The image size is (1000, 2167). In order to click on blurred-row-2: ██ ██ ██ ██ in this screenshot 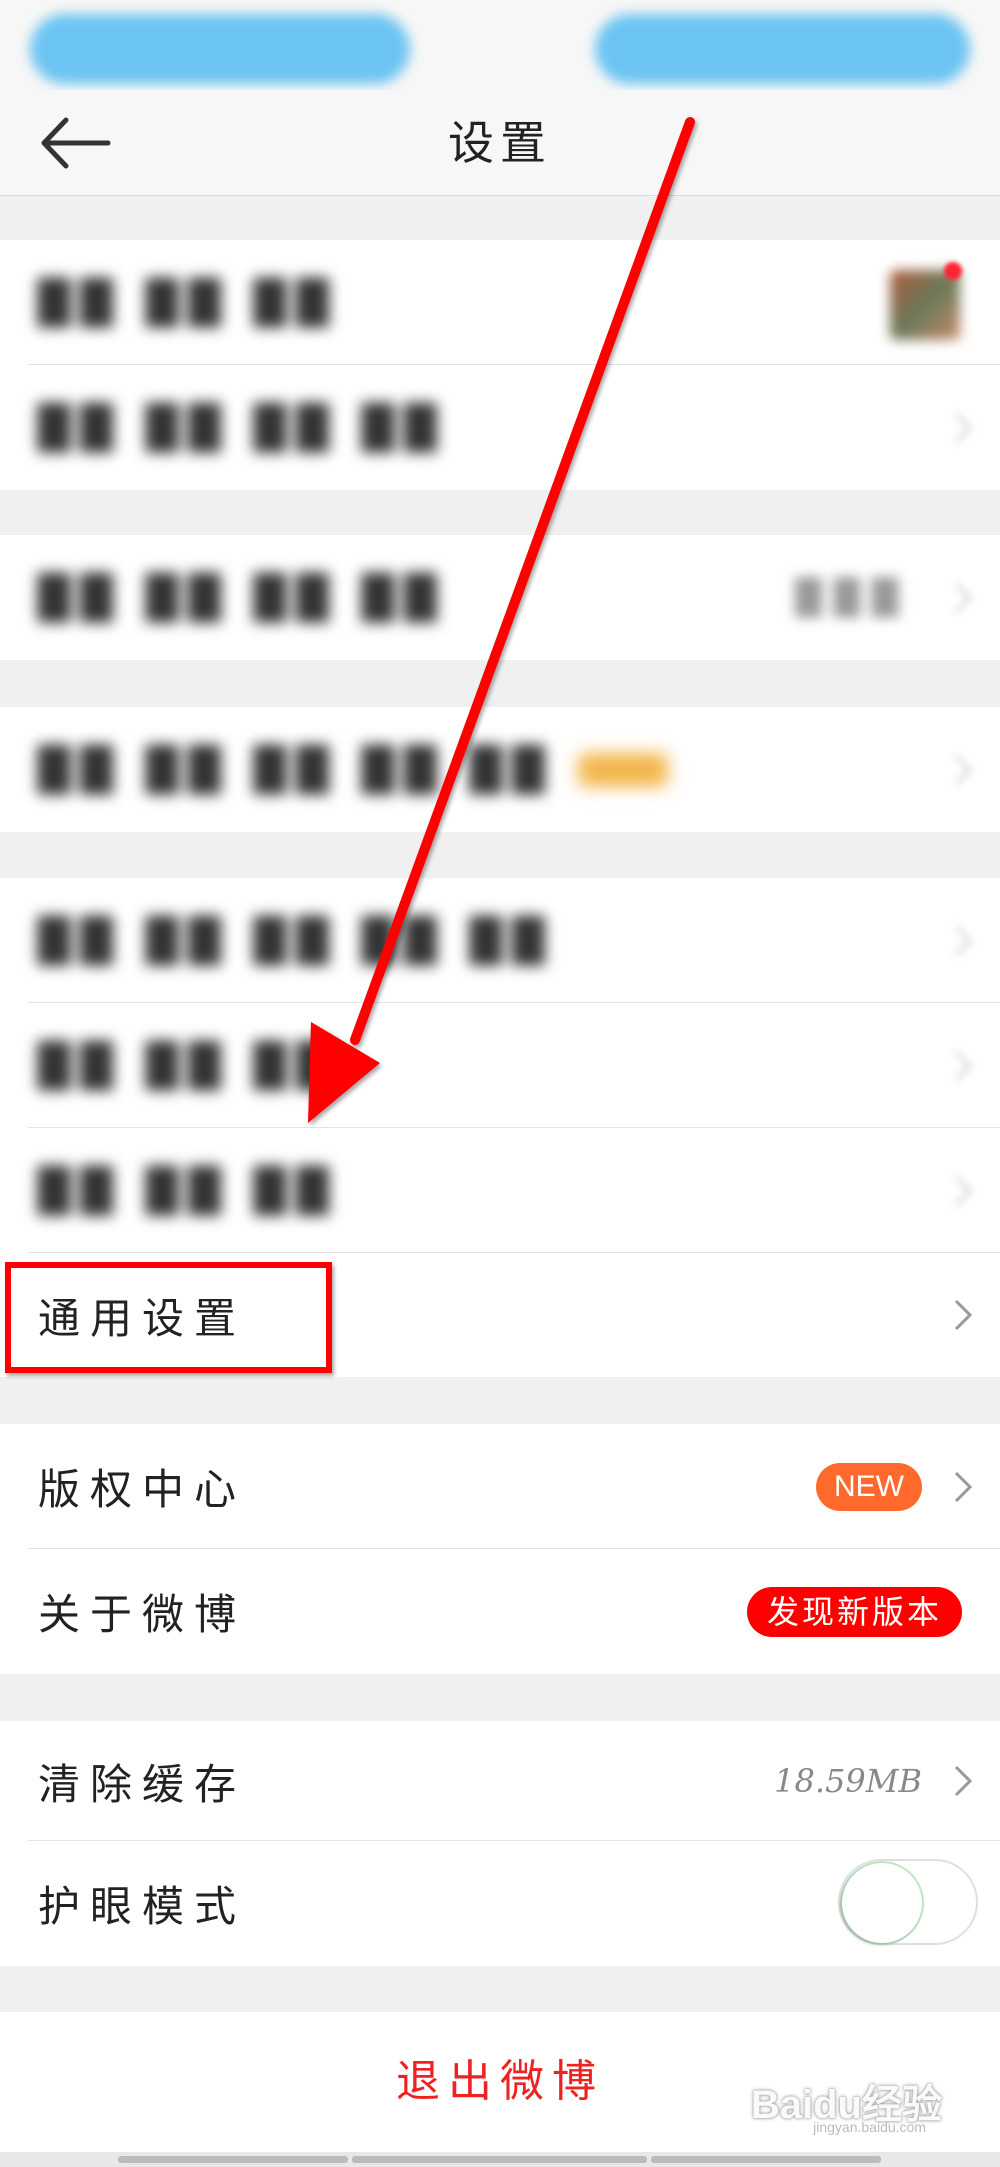, I will do `click(500, 427)`.